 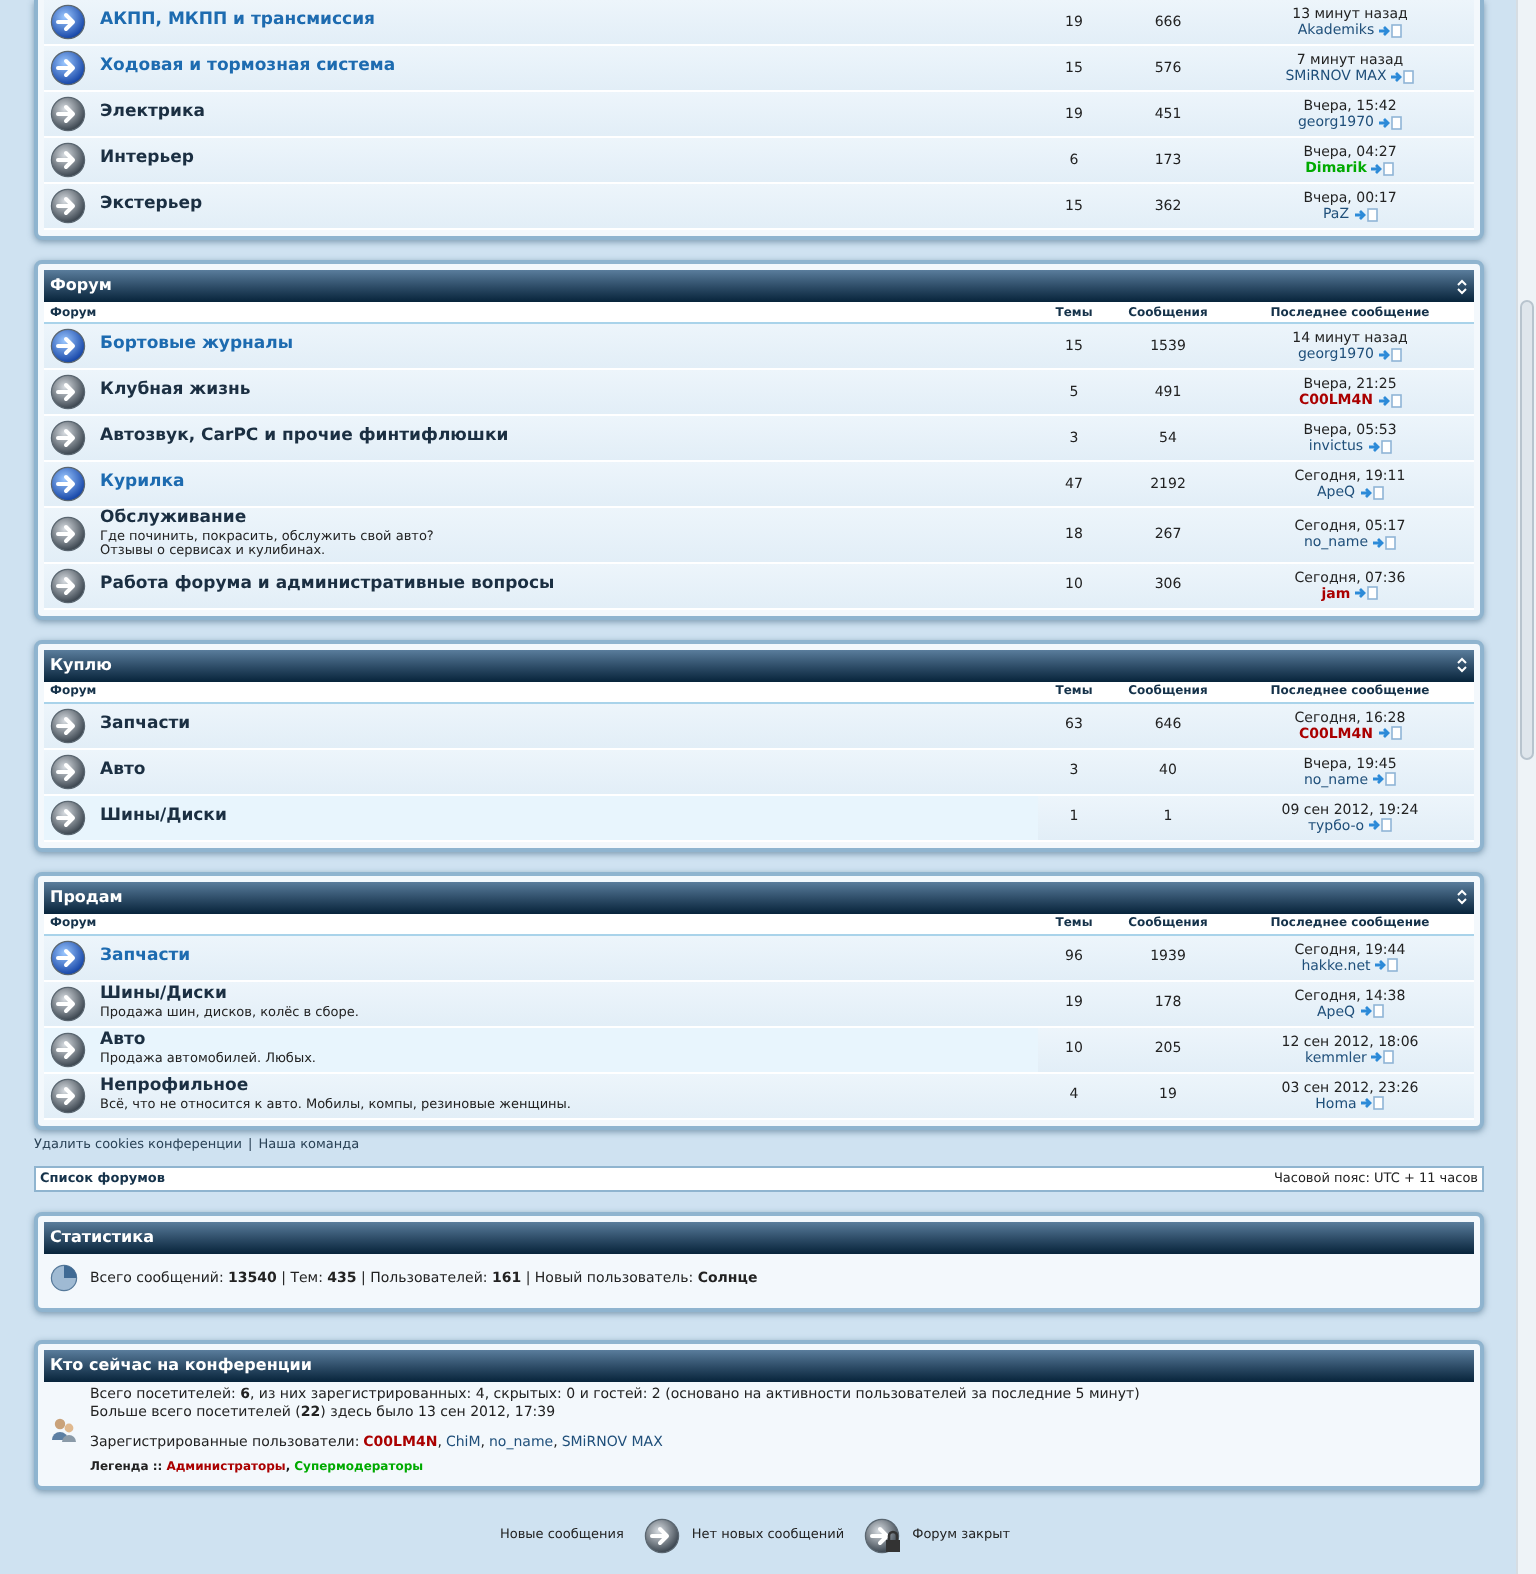 I want to click on forum-link: Непрофильное, so click(x=335, y=1088).